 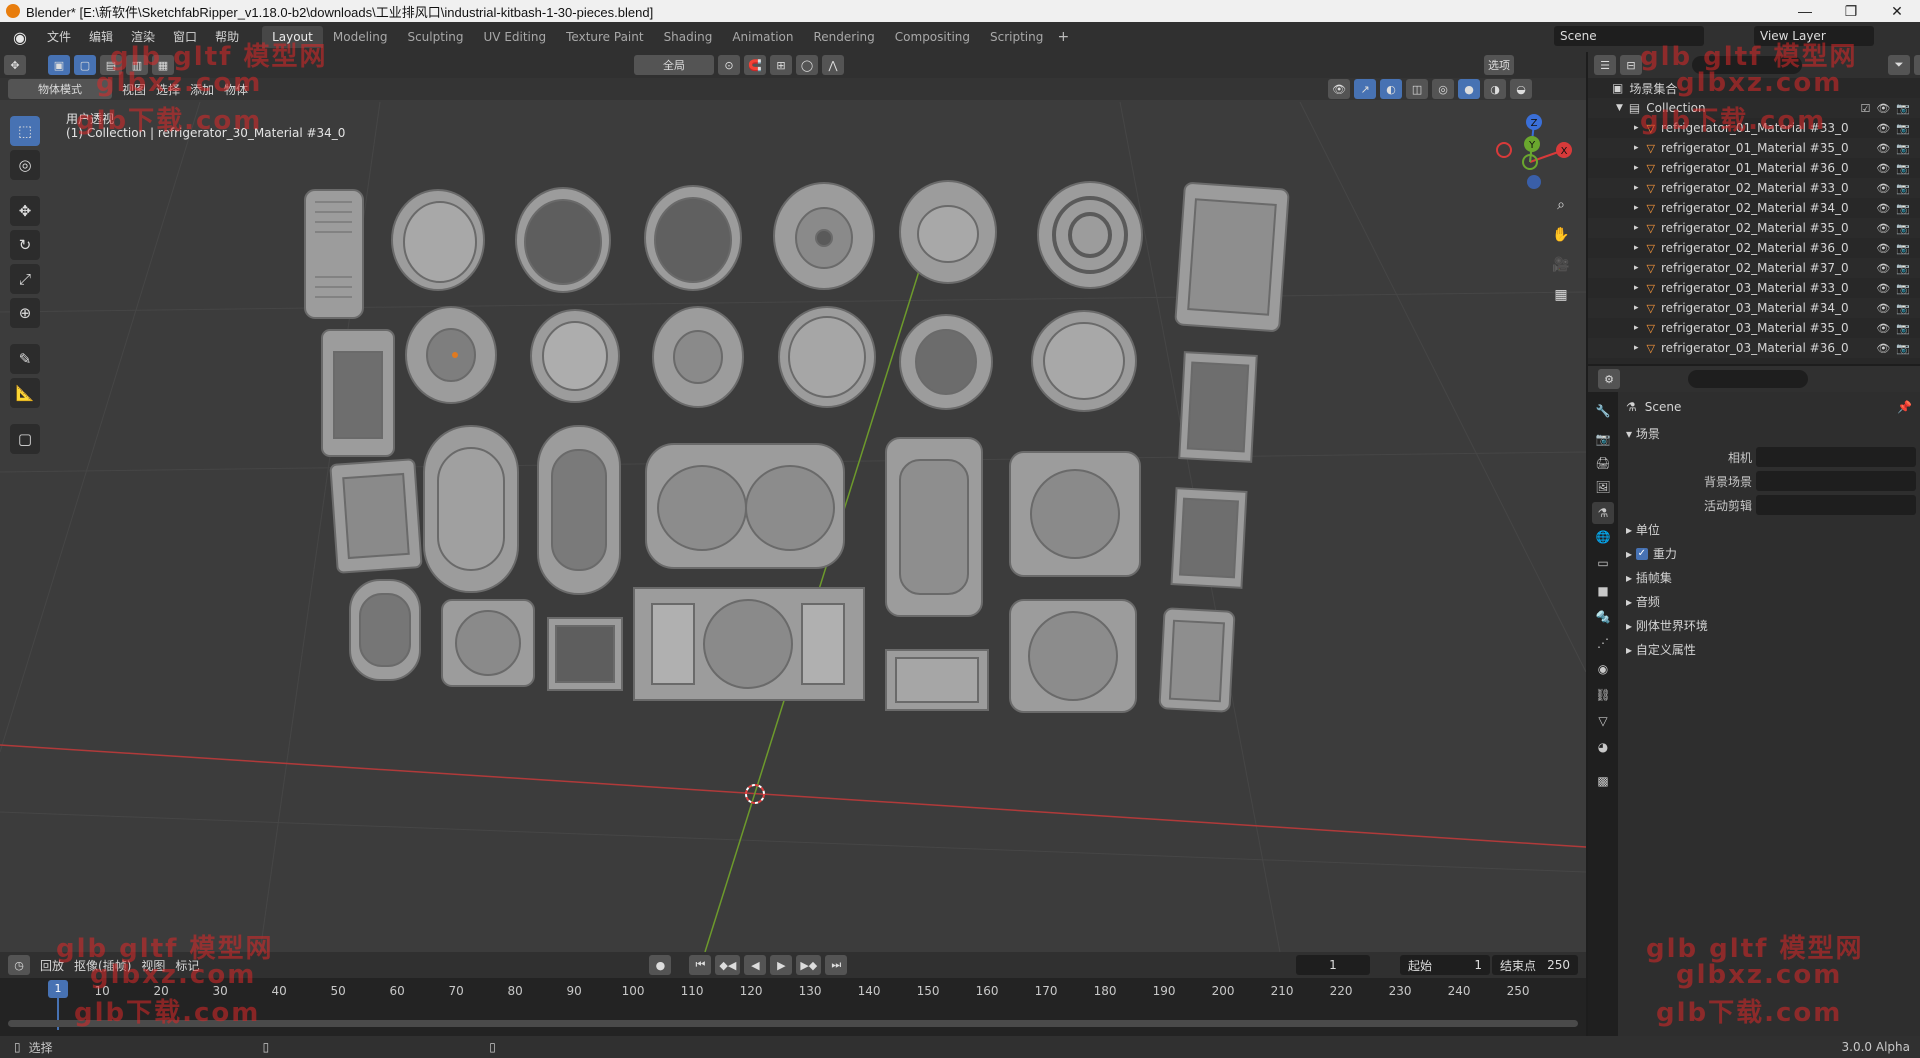 What do you see at coordinates (1417, 89) in the screenshot?
I see `xray-icon: ◫` at bounding box center [1417, 89].